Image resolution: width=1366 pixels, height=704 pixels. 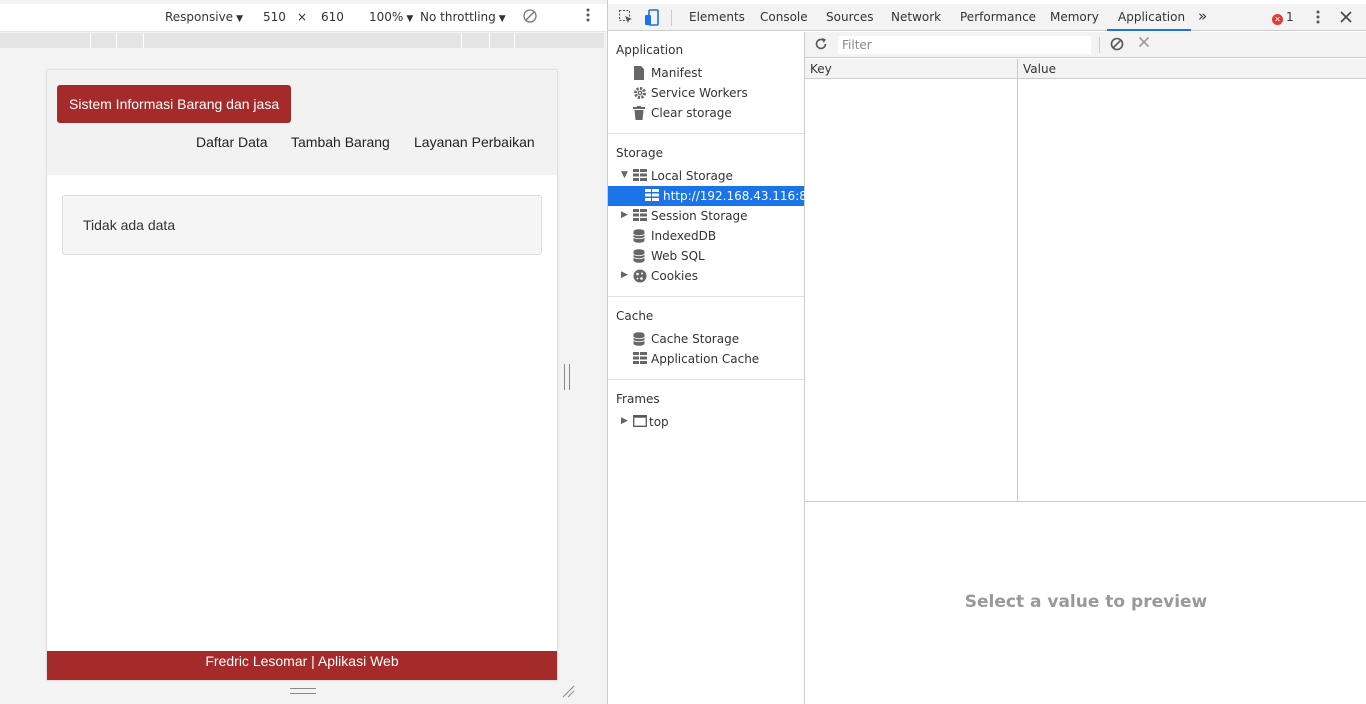 What do you see at coordinates (332, 17) in the screenshot?
I see `height-input: 610` at bounding box center [332, 17].